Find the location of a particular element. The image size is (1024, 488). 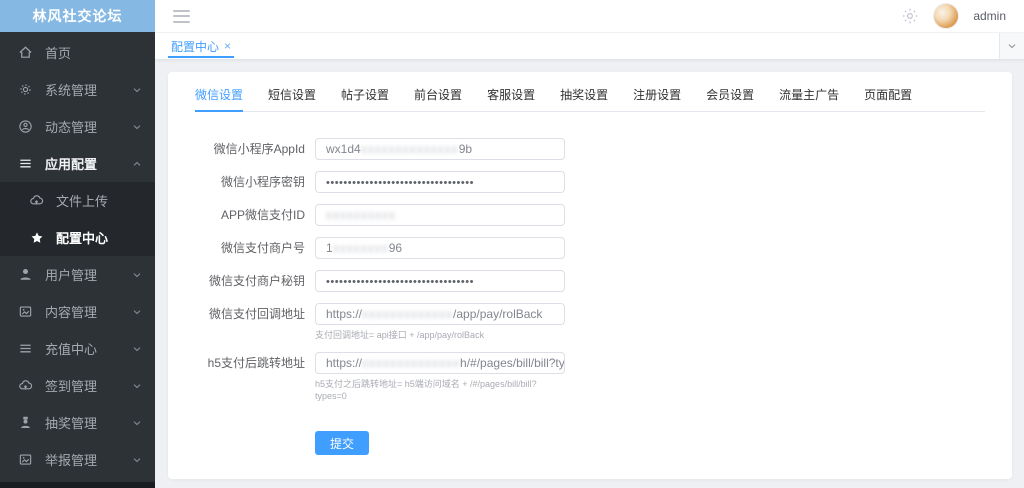

sidebar-item-content: 内容管理 is located at coordinates (77, 311).